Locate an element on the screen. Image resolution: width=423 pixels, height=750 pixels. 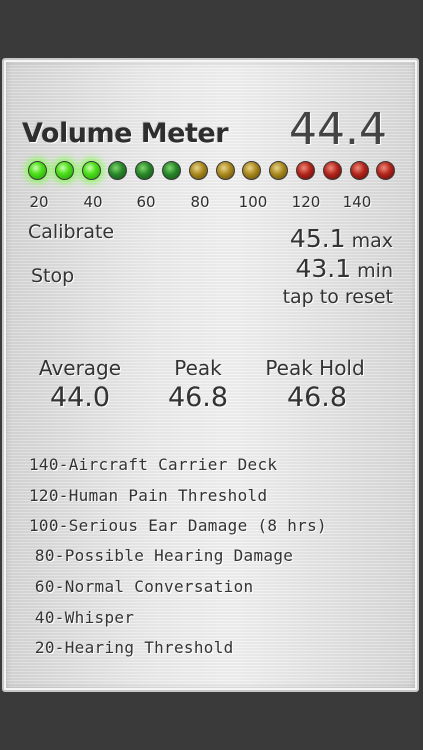
current-level-readout: 44.4 is located at coordinates (338, 129).